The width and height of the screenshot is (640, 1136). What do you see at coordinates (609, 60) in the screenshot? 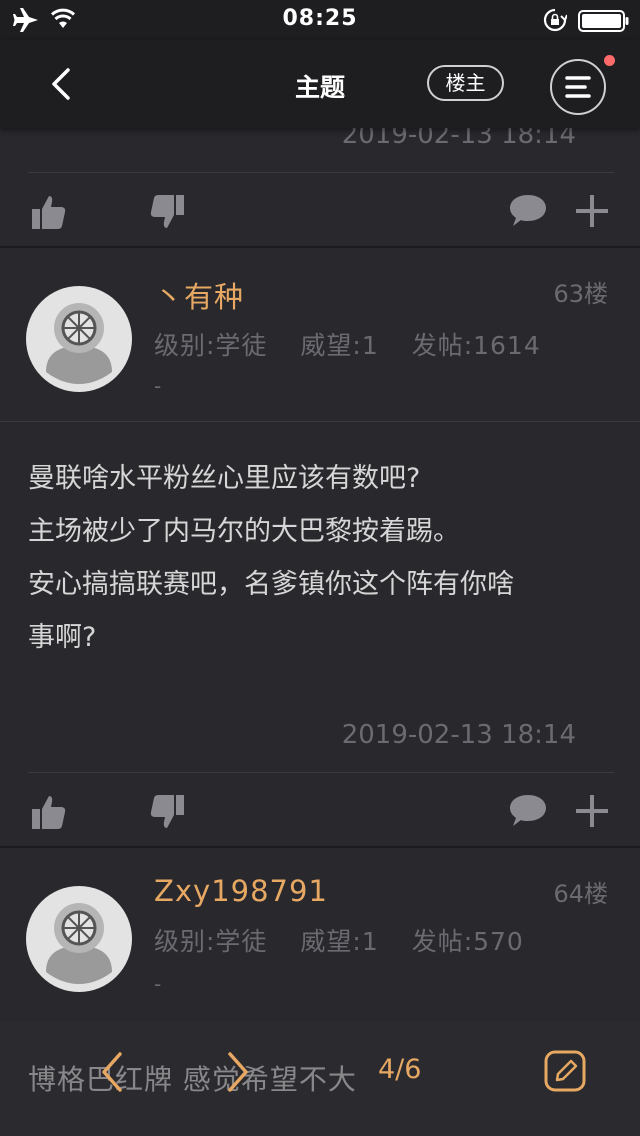
I see `notification-dot` at bounding box center [609, 60].